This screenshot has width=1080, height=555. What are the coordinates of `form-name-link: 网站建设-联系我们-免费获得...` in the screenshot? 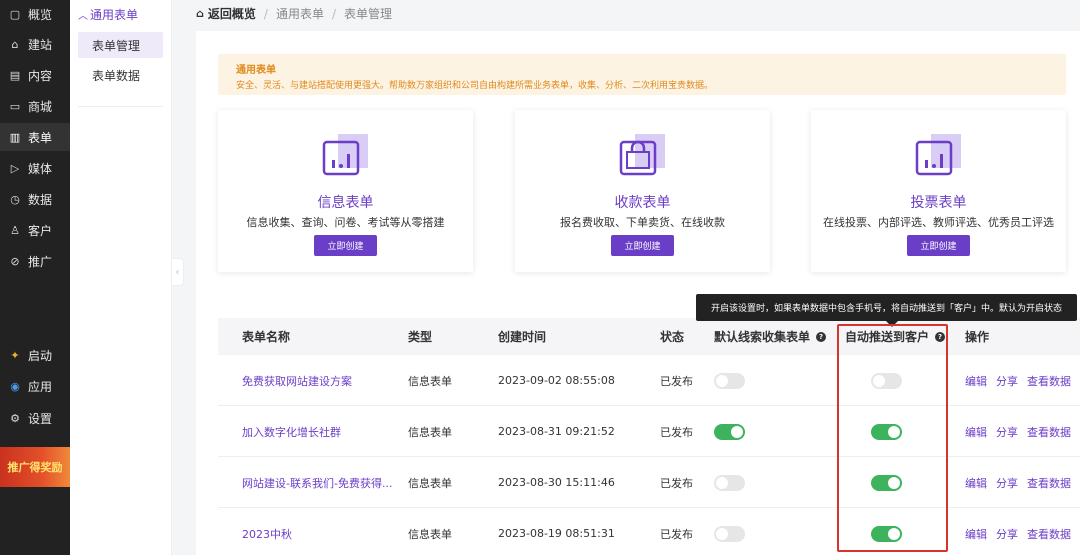 It's located at (317, 482).